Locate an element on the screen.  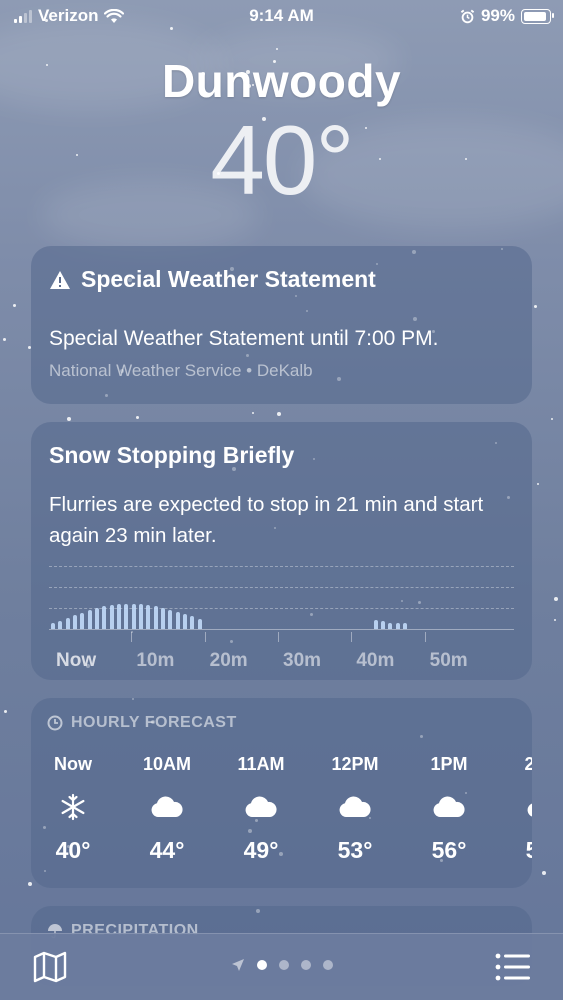
tick-label: 50m is located at coordinates (448, 660).